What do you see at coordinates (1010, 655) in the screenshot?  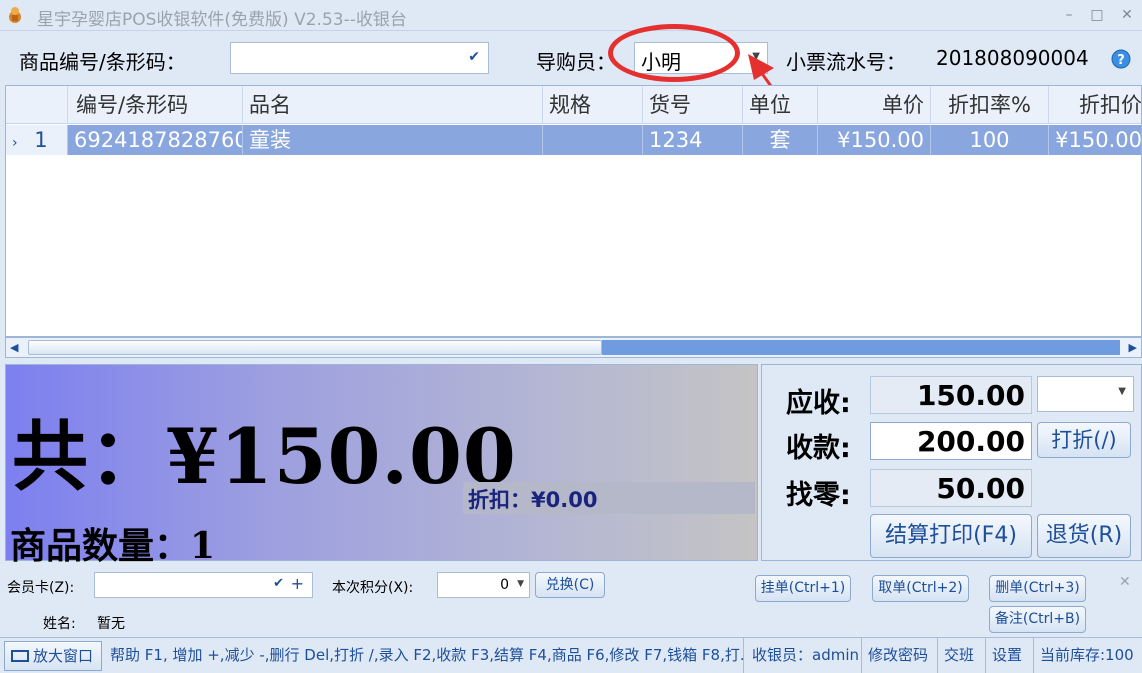 I see `settings-link: 设置` at bounding box center [1010, 655].